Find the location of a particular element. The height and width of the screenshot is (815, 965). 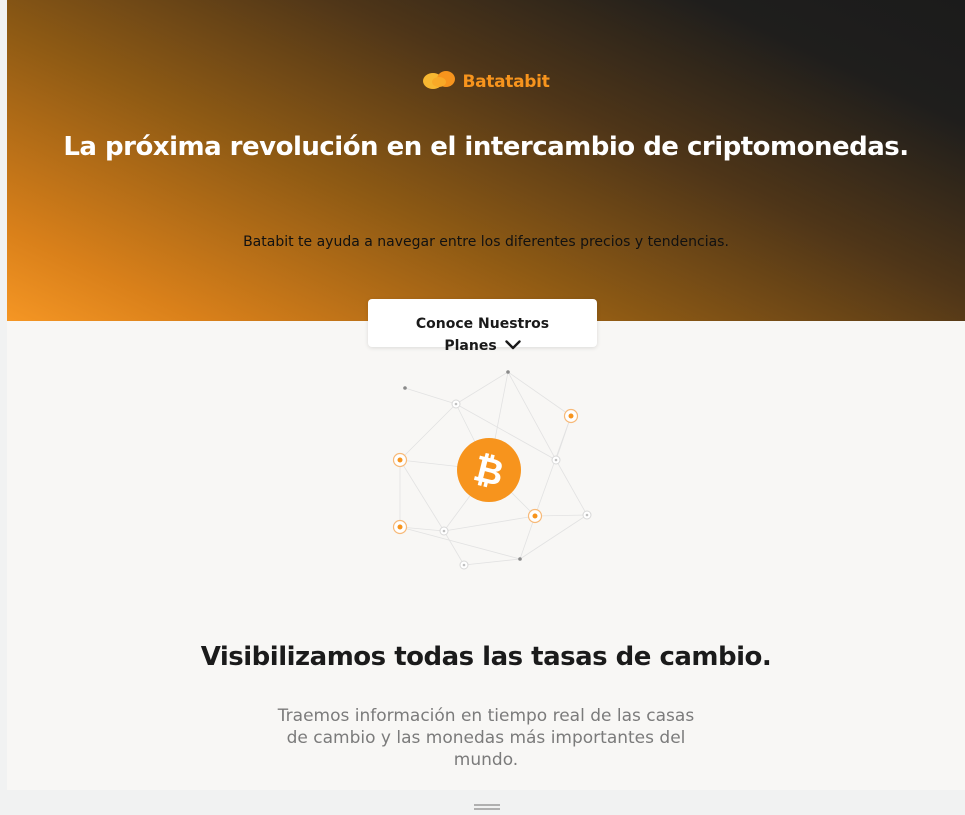

drag-handle-icon is located at coordinates (487, 803).